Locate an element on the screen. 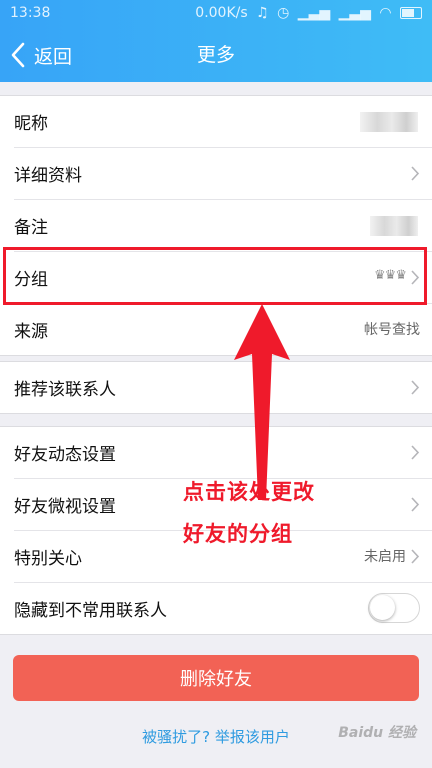 The height and width of the screenshot is (768, 432). status-bar: 13:38 0.00K/s ♫ ◷ ▁▃▅ ▁▃▅ ◠ is located at coordinates (216, 14).